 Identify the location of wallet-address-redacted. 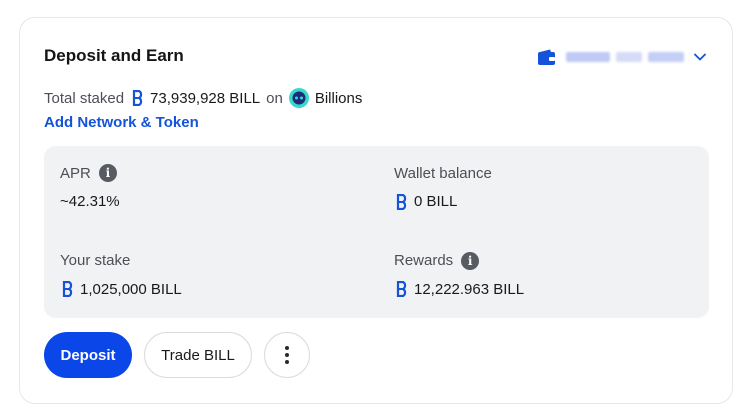
(625, 57).